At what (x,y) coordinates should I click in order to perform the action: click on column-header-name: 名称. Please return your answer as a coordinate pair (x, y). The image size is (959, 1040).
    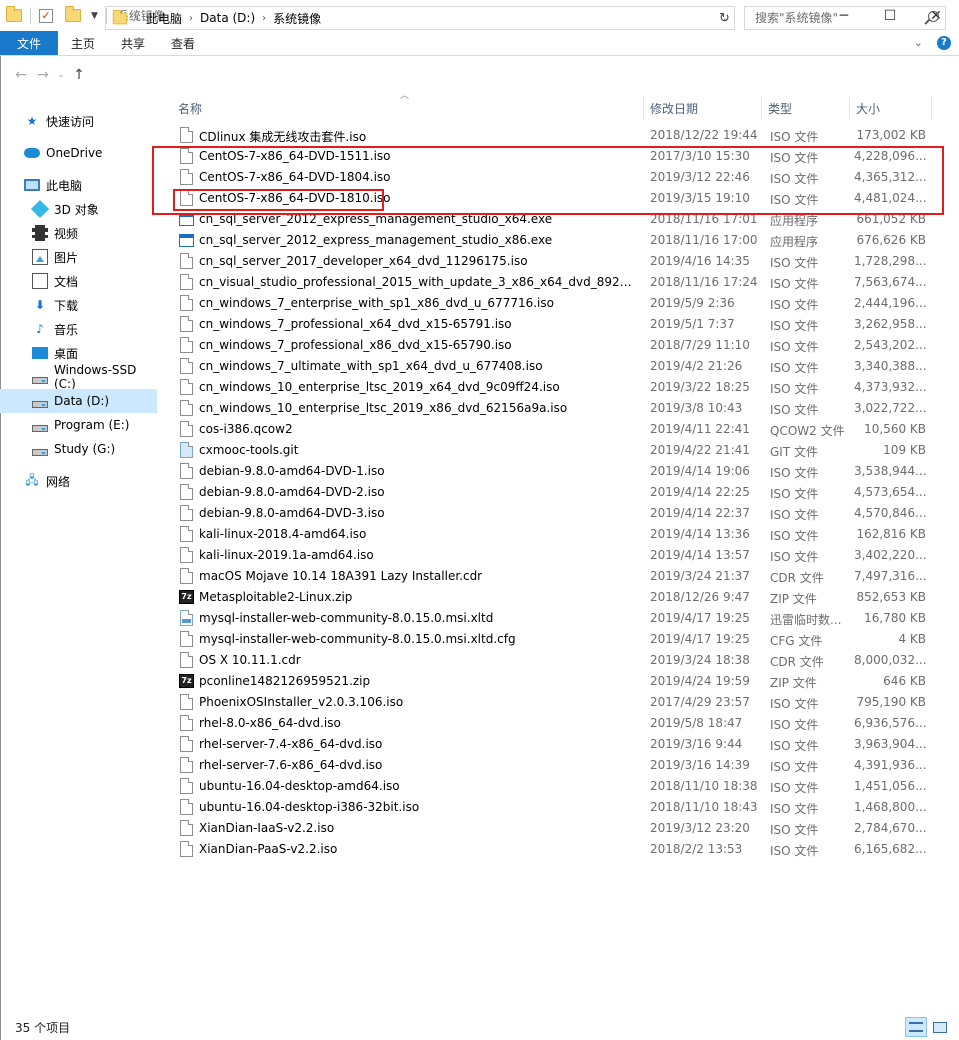
    Looking at the image, I should click on (408, 108).